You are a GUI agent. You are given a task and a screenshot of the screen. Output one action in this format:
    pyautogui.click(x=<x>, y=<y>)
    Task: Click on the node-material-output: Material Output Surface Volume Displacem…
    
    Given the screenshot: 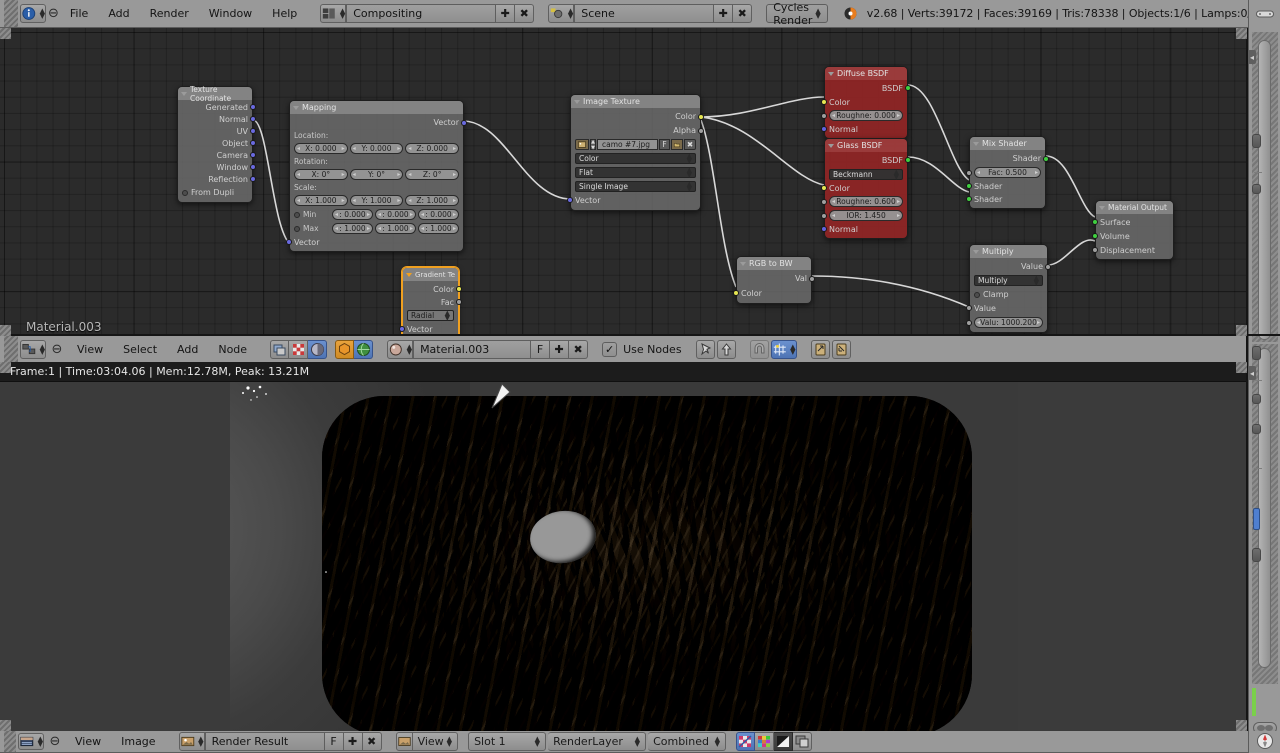 What is the action you would take?
    pyautogui.click(x=1133, y=230)
    